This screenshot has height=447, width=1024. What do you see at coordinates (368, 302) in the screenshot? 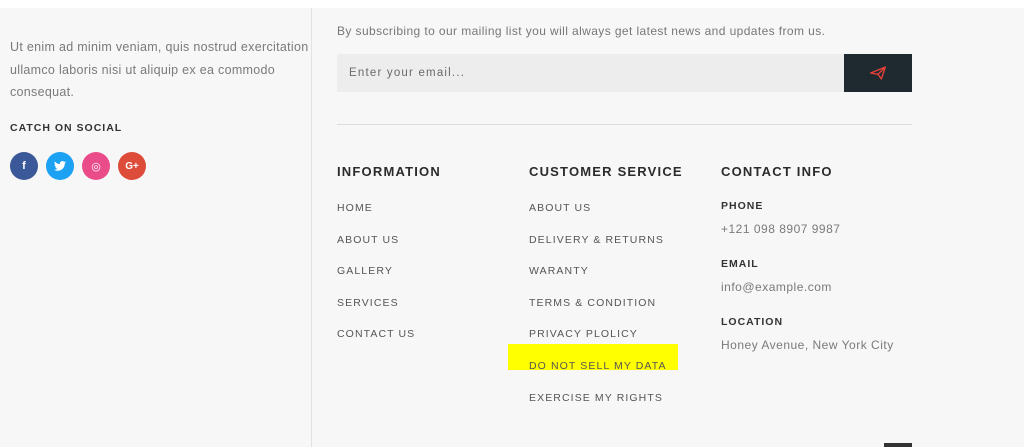
I see `link-label: SERVICES` at bounding box center [368, 302].